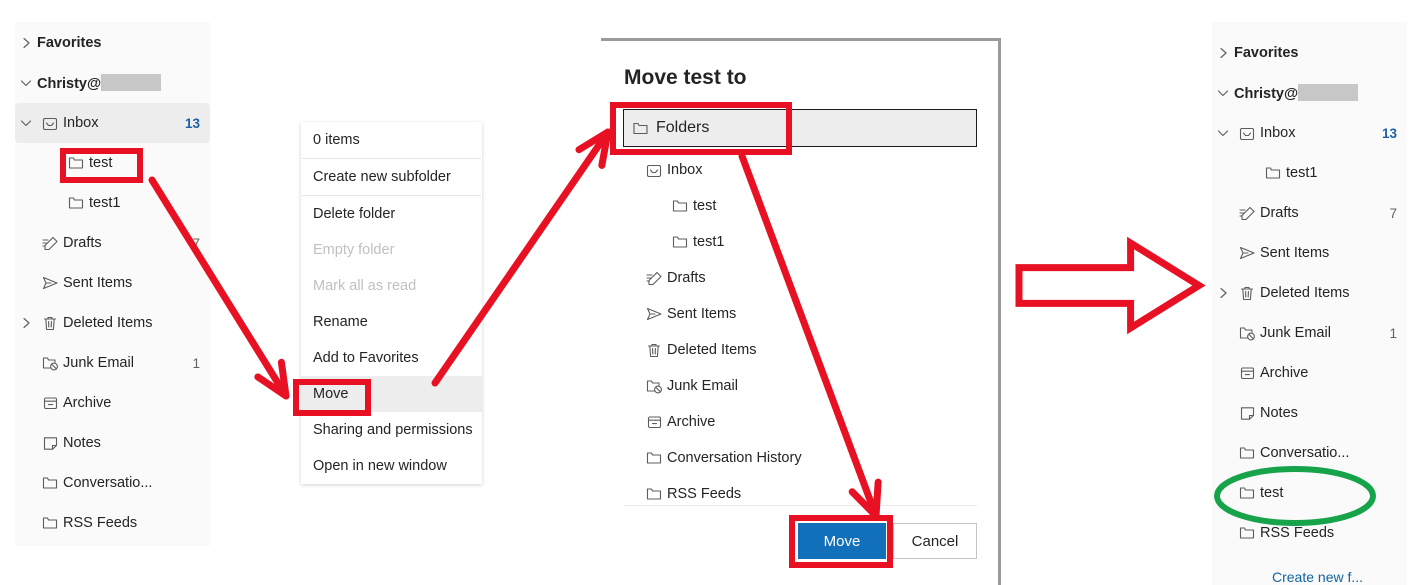 The height and width of the screenshot is (585, 1411). I want to click on box-folders-row, so click(701, 128).